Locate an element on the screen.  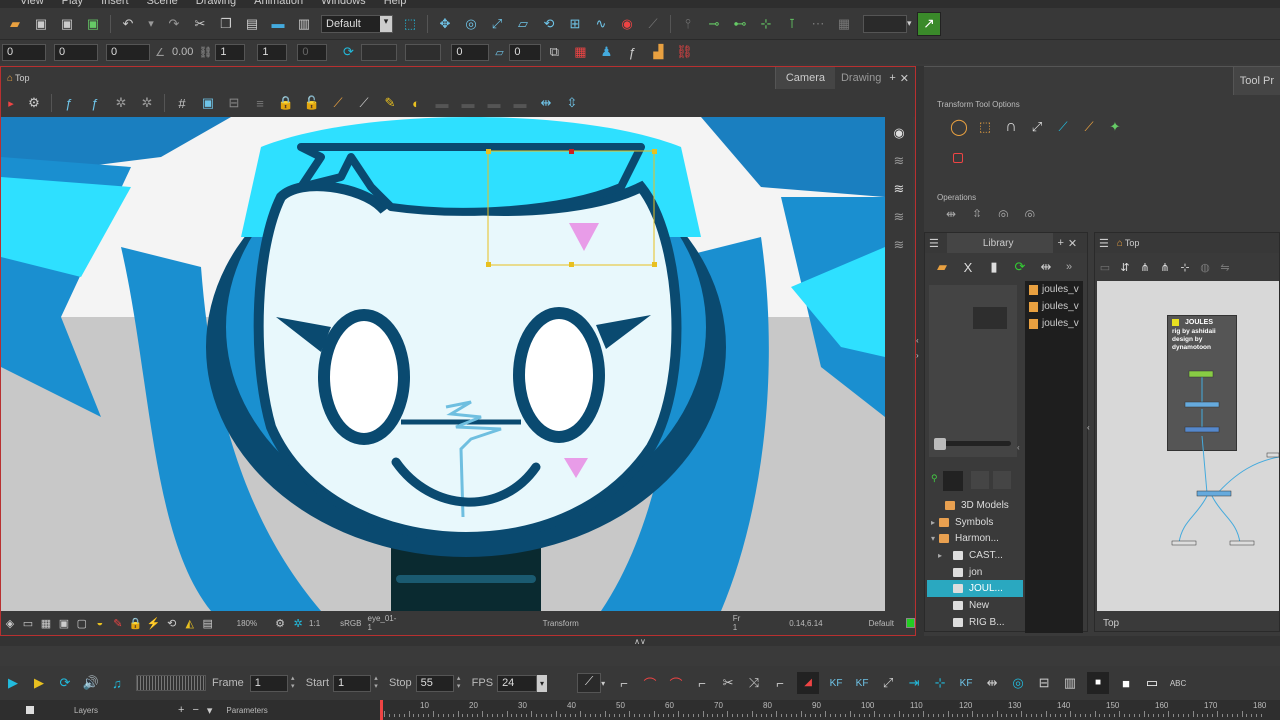
line-style-dropdown: ⟋ is located at coordinates (589, 683).